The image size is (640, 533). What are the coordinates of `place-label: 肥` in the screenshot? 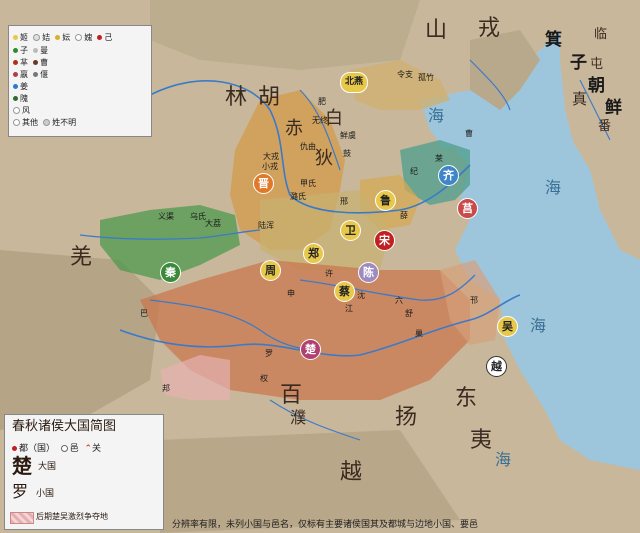 It's located at (322, 101).